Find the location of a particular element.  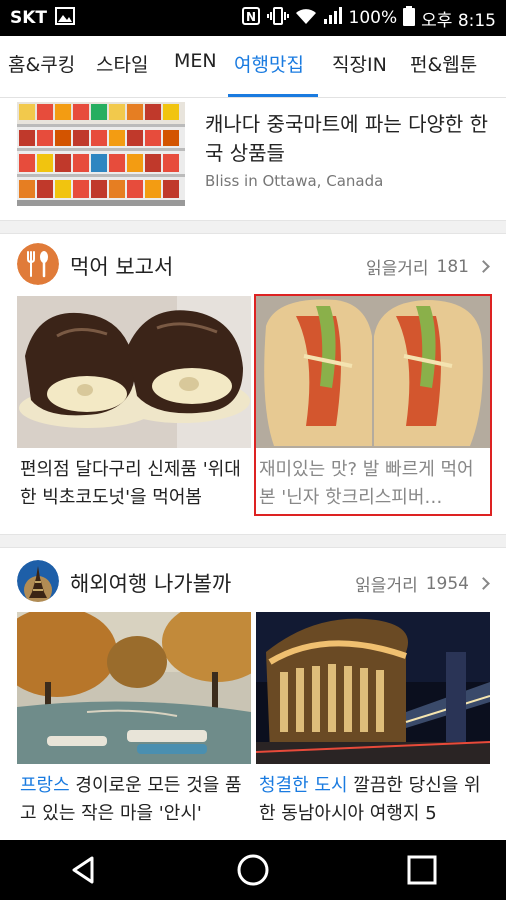

article-highlight: 프랑스 is located at coordinates (45, 785).